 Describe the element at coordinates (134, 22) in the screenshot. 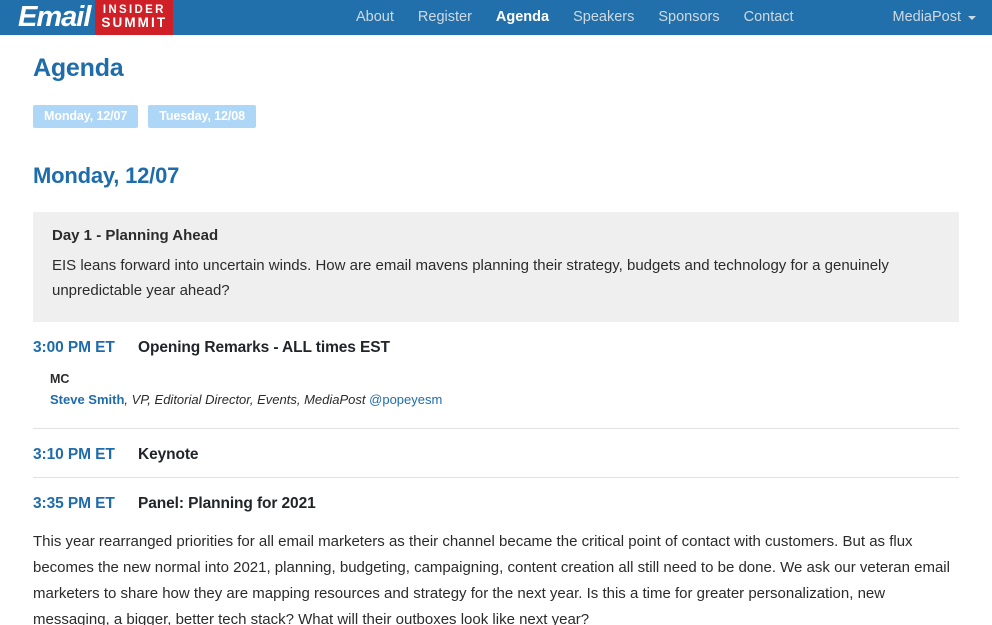

I see `logo-summit-text: SUMMIT` at that location.